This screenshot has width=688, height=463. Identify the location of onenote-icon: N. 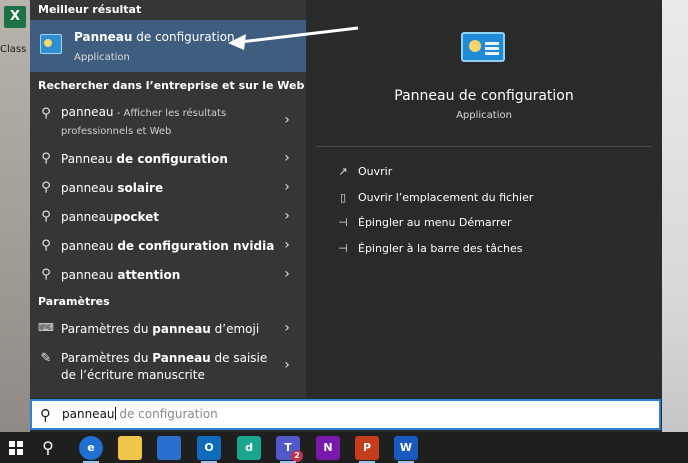
(328, 448).